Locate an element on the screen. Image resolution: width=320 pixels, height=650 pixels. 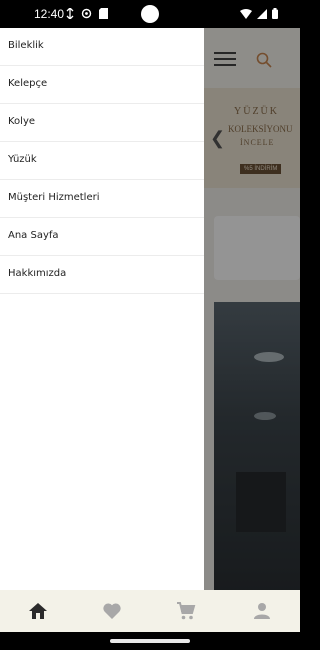
system-gesture-area is located at coordinates (150, 641).